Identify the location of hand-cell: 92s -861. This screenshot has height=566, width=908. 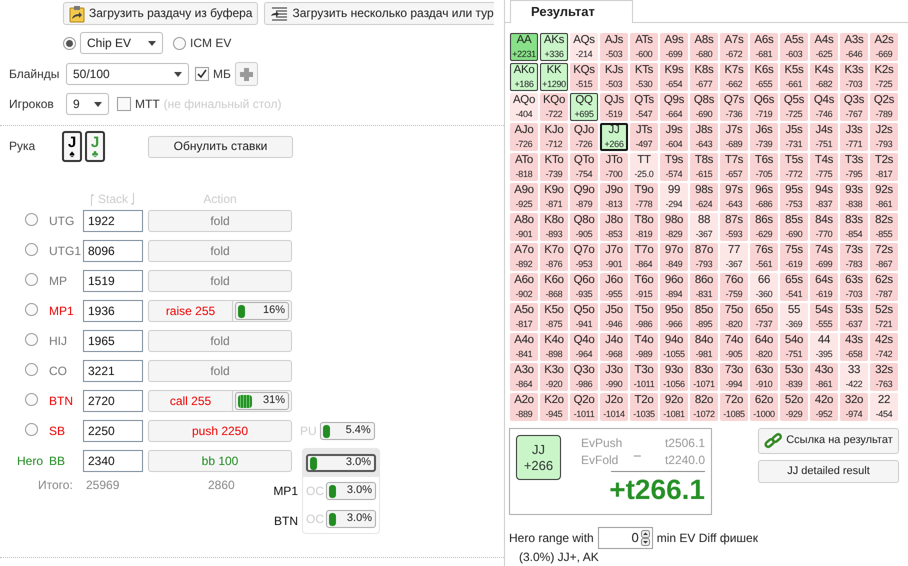
(884, 197).